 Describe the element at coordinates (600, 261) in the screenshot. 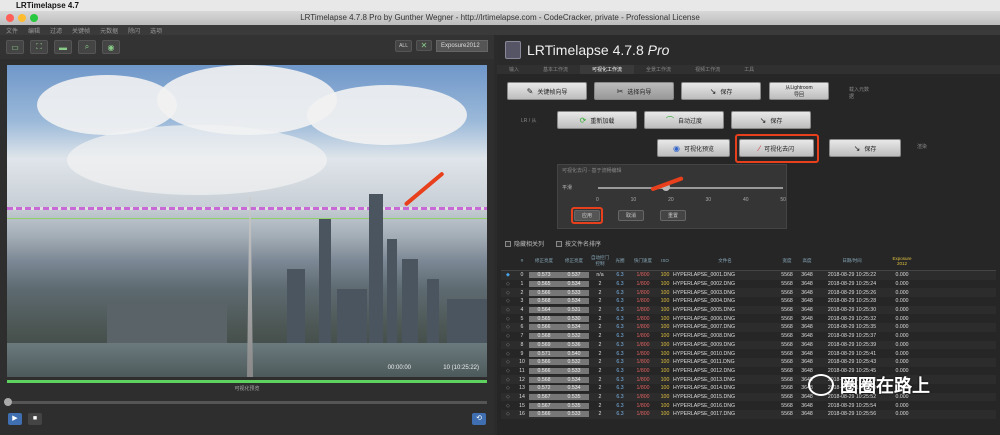

I see `column-header: 自动控门控制` at that location.